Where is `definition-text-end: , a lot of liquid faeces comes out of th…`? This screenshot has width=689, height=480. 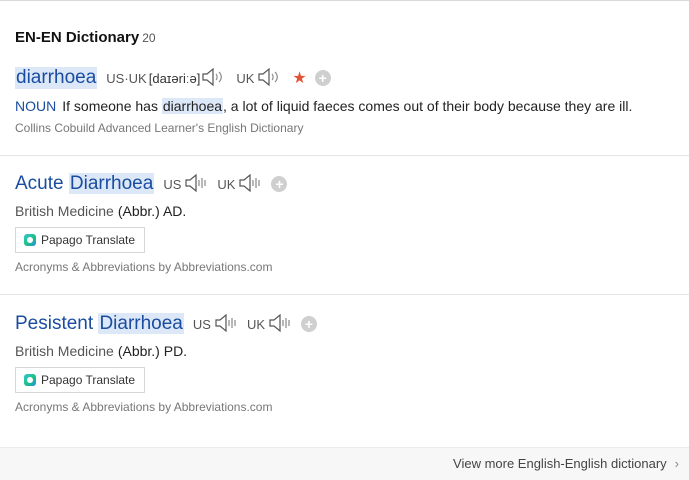
definition-text-end: , a lot of liquid faeces comes out of th… is located at coordinates (428, 106).